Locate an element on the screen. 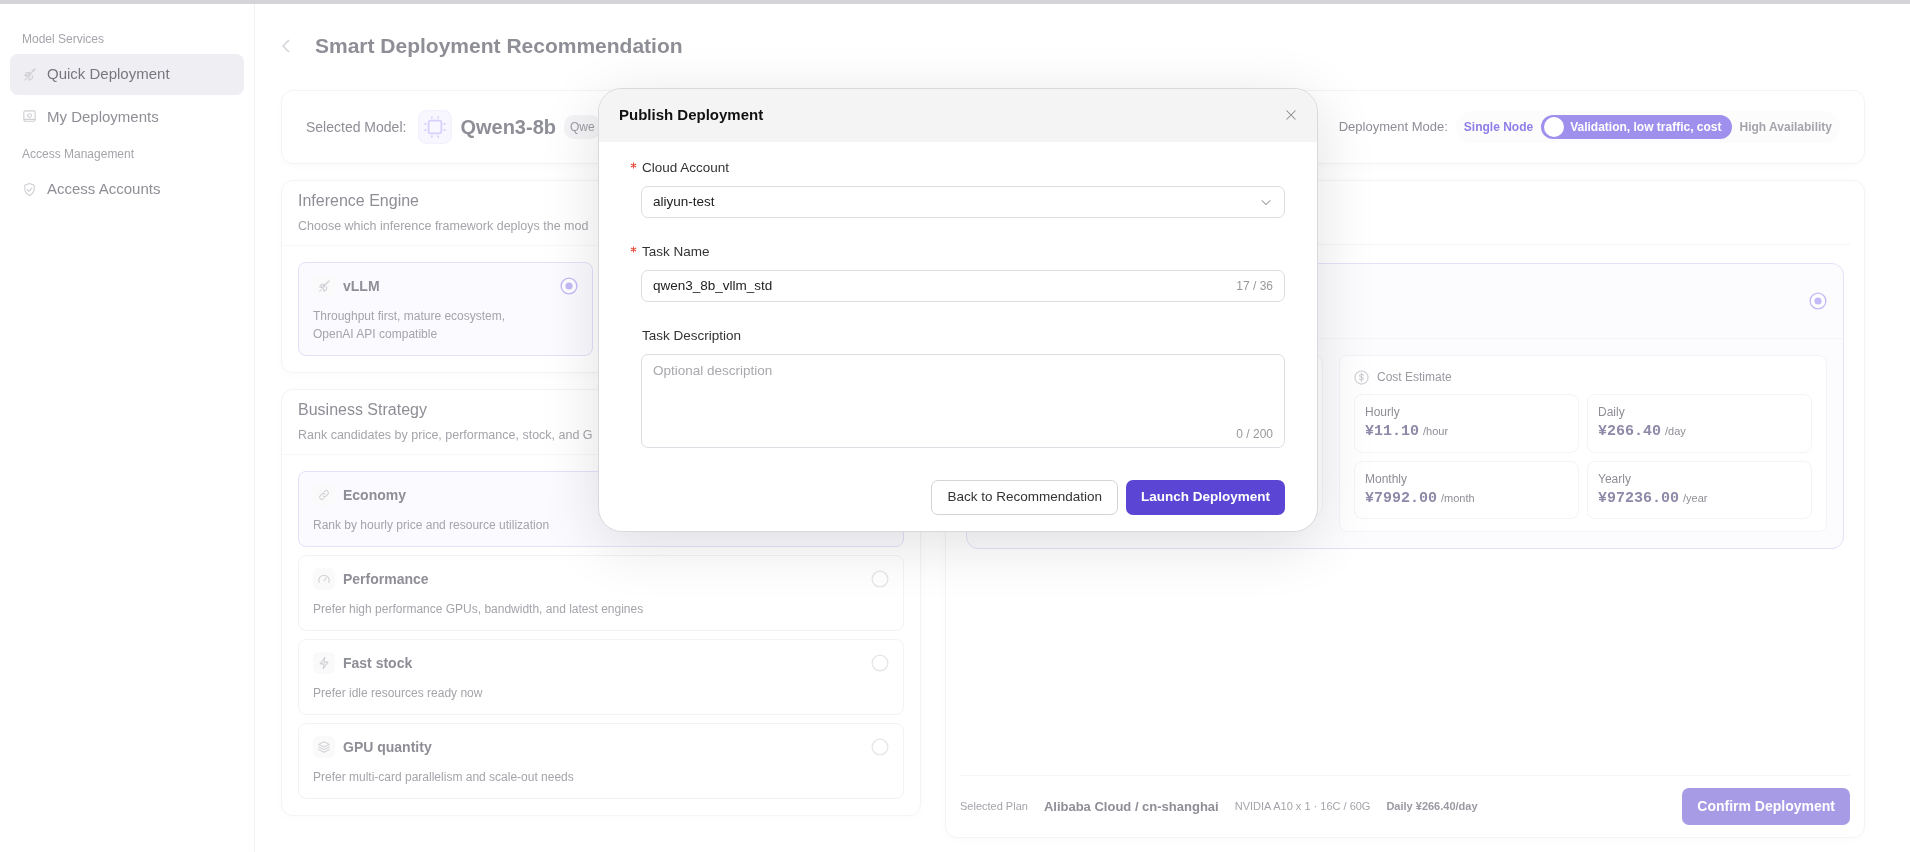 This screenshot has width=1910, height=852. character-count: 17 / 36 is located at coordinates (1254, 286).